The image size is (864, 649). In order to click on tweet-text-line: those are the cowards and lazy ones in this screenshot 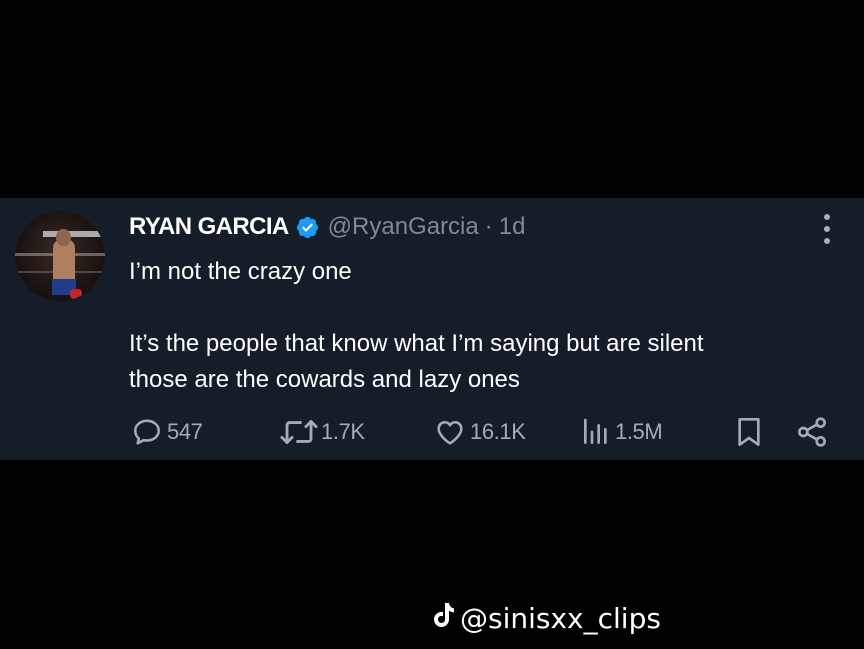, I will do `click(324, 379)`.